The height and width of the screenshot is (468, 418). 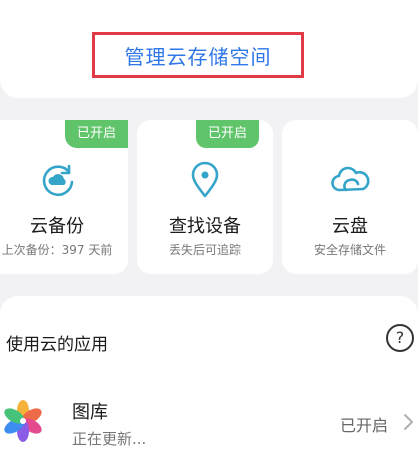 I want to click on card-subtitle: 安全存储文件, so click(x=349, y=250).